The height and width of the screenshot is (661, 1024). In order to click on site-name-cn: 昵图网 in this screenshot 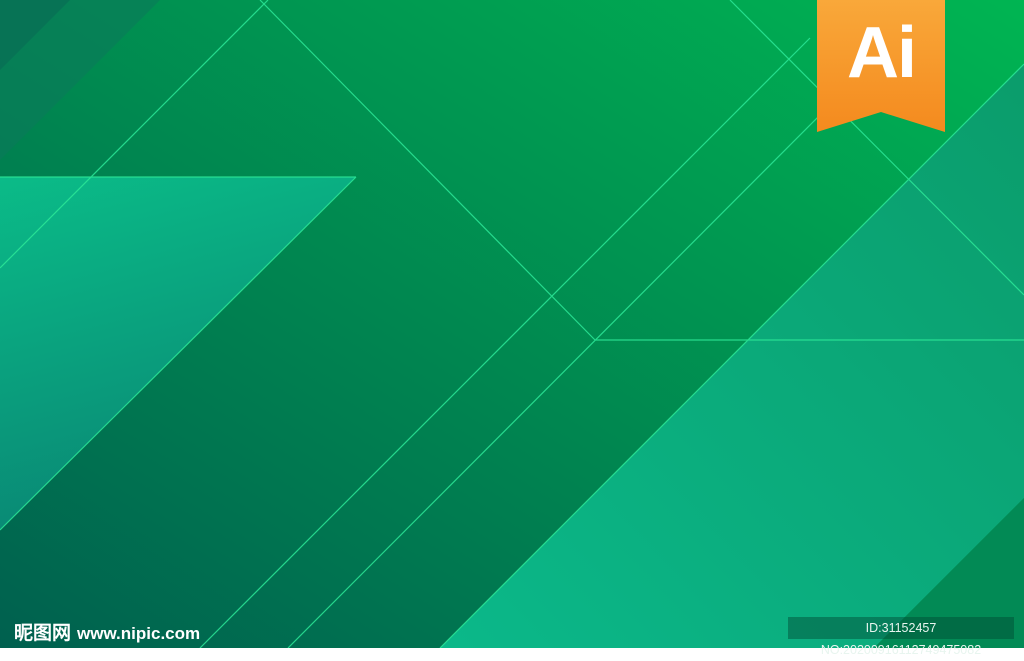, I will do `click(43, 633)`.